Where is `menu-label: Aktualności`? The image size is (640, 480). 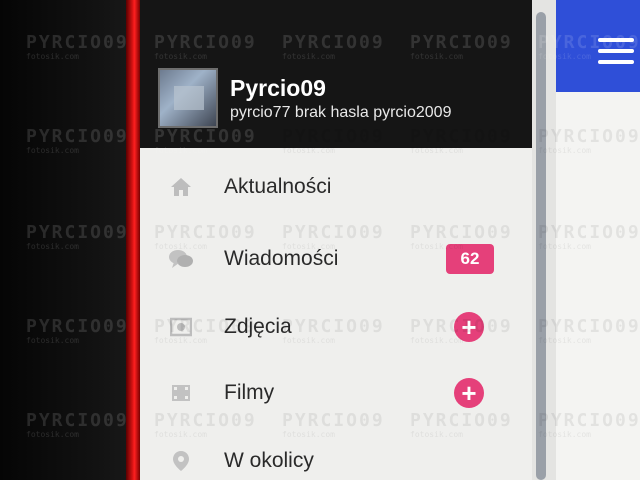 menu-label: Aktualności is located at coordinates (278, 186).